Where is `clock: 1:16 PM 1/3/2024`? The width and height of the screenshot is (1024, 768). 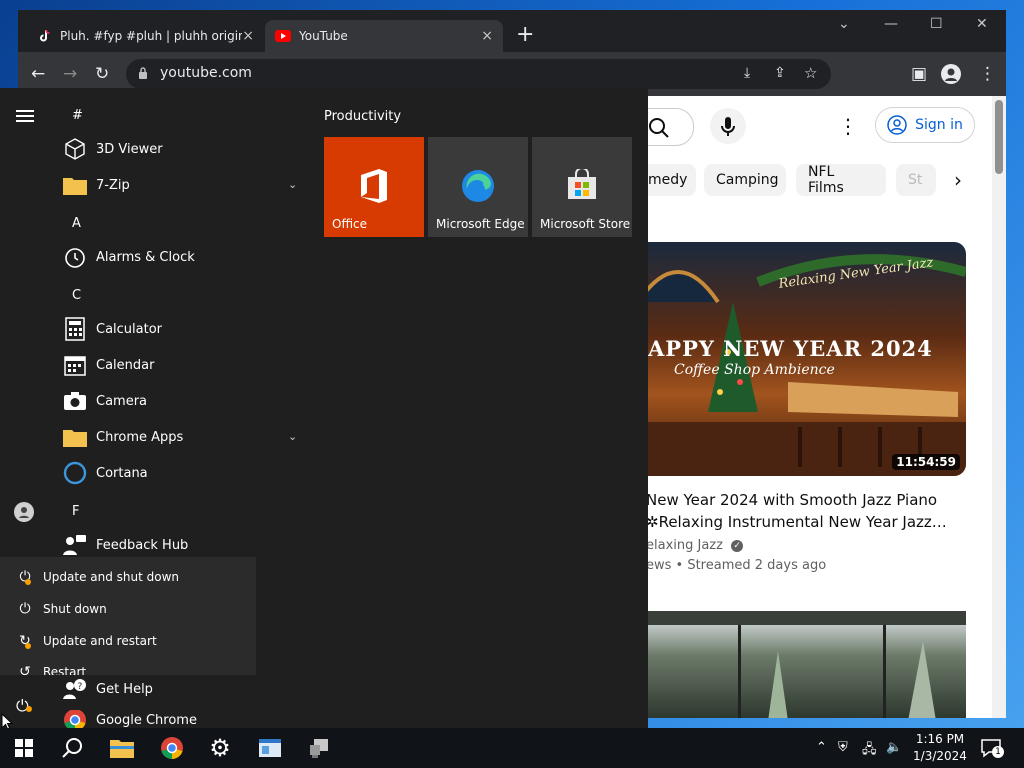 clock: 1:16 PM 1/3/2024 is located at coordinates (940, 748).